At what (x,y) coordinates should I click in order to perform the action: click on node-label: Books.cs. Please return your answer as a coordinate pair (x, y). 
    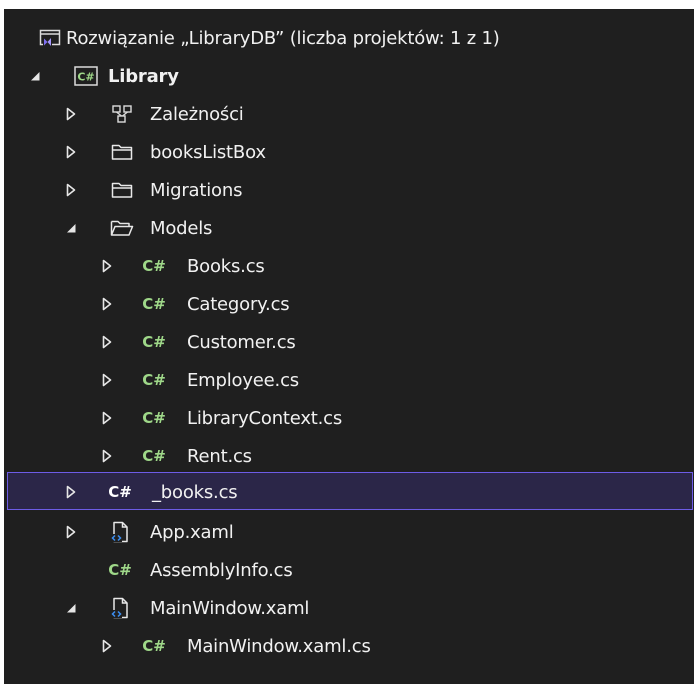
    Looking at the image, I should click on (226, 266).